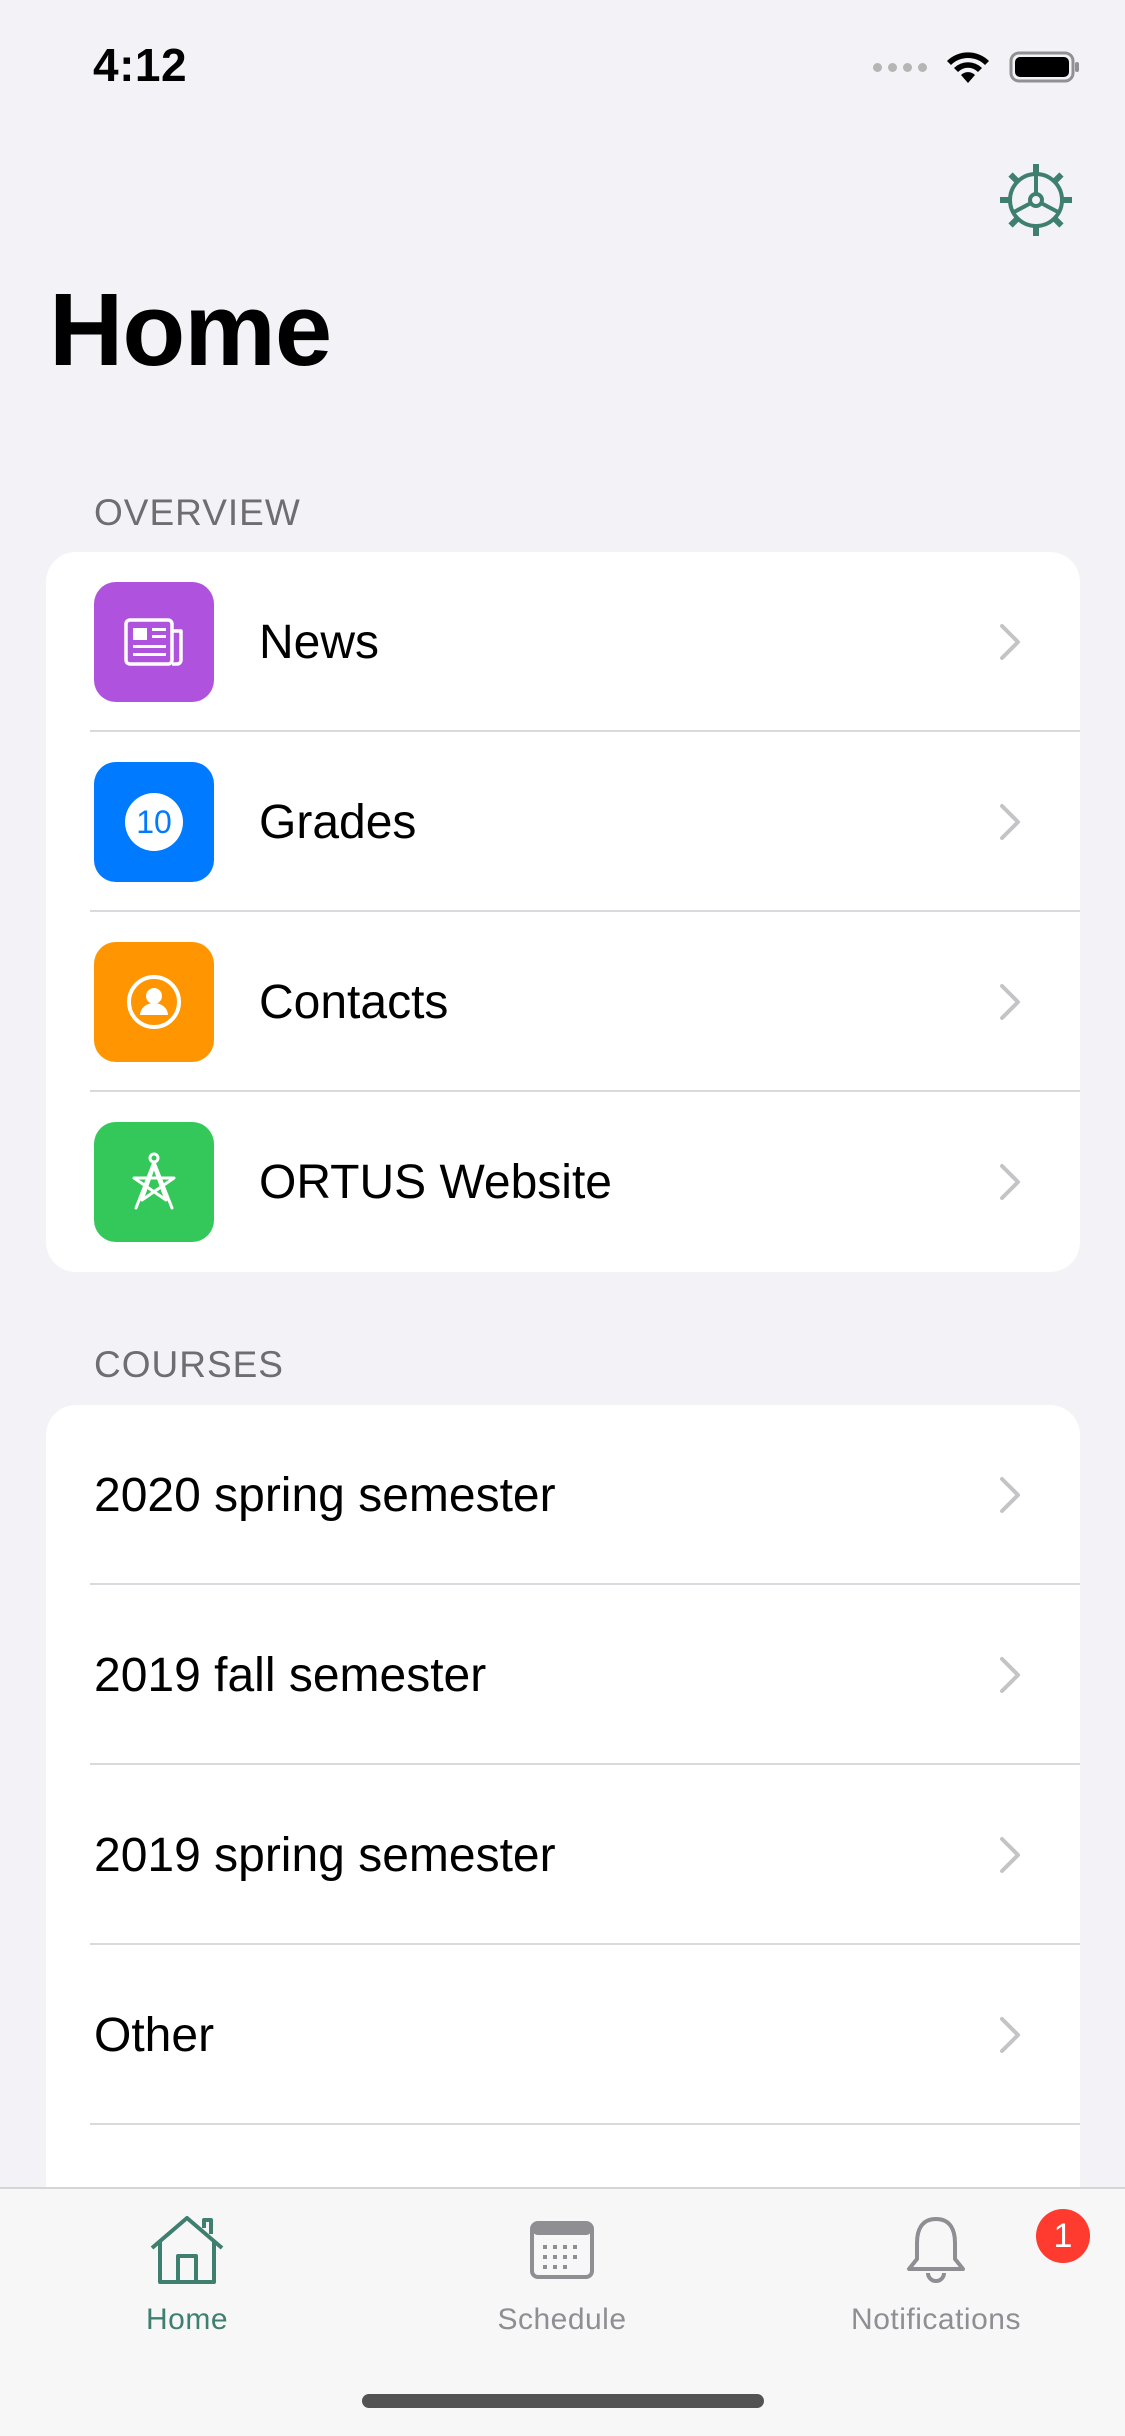 Image resolution: width=1125 pixels, height=2436 pixels. I want to click on tab-home: Home, so click(187, 2279).